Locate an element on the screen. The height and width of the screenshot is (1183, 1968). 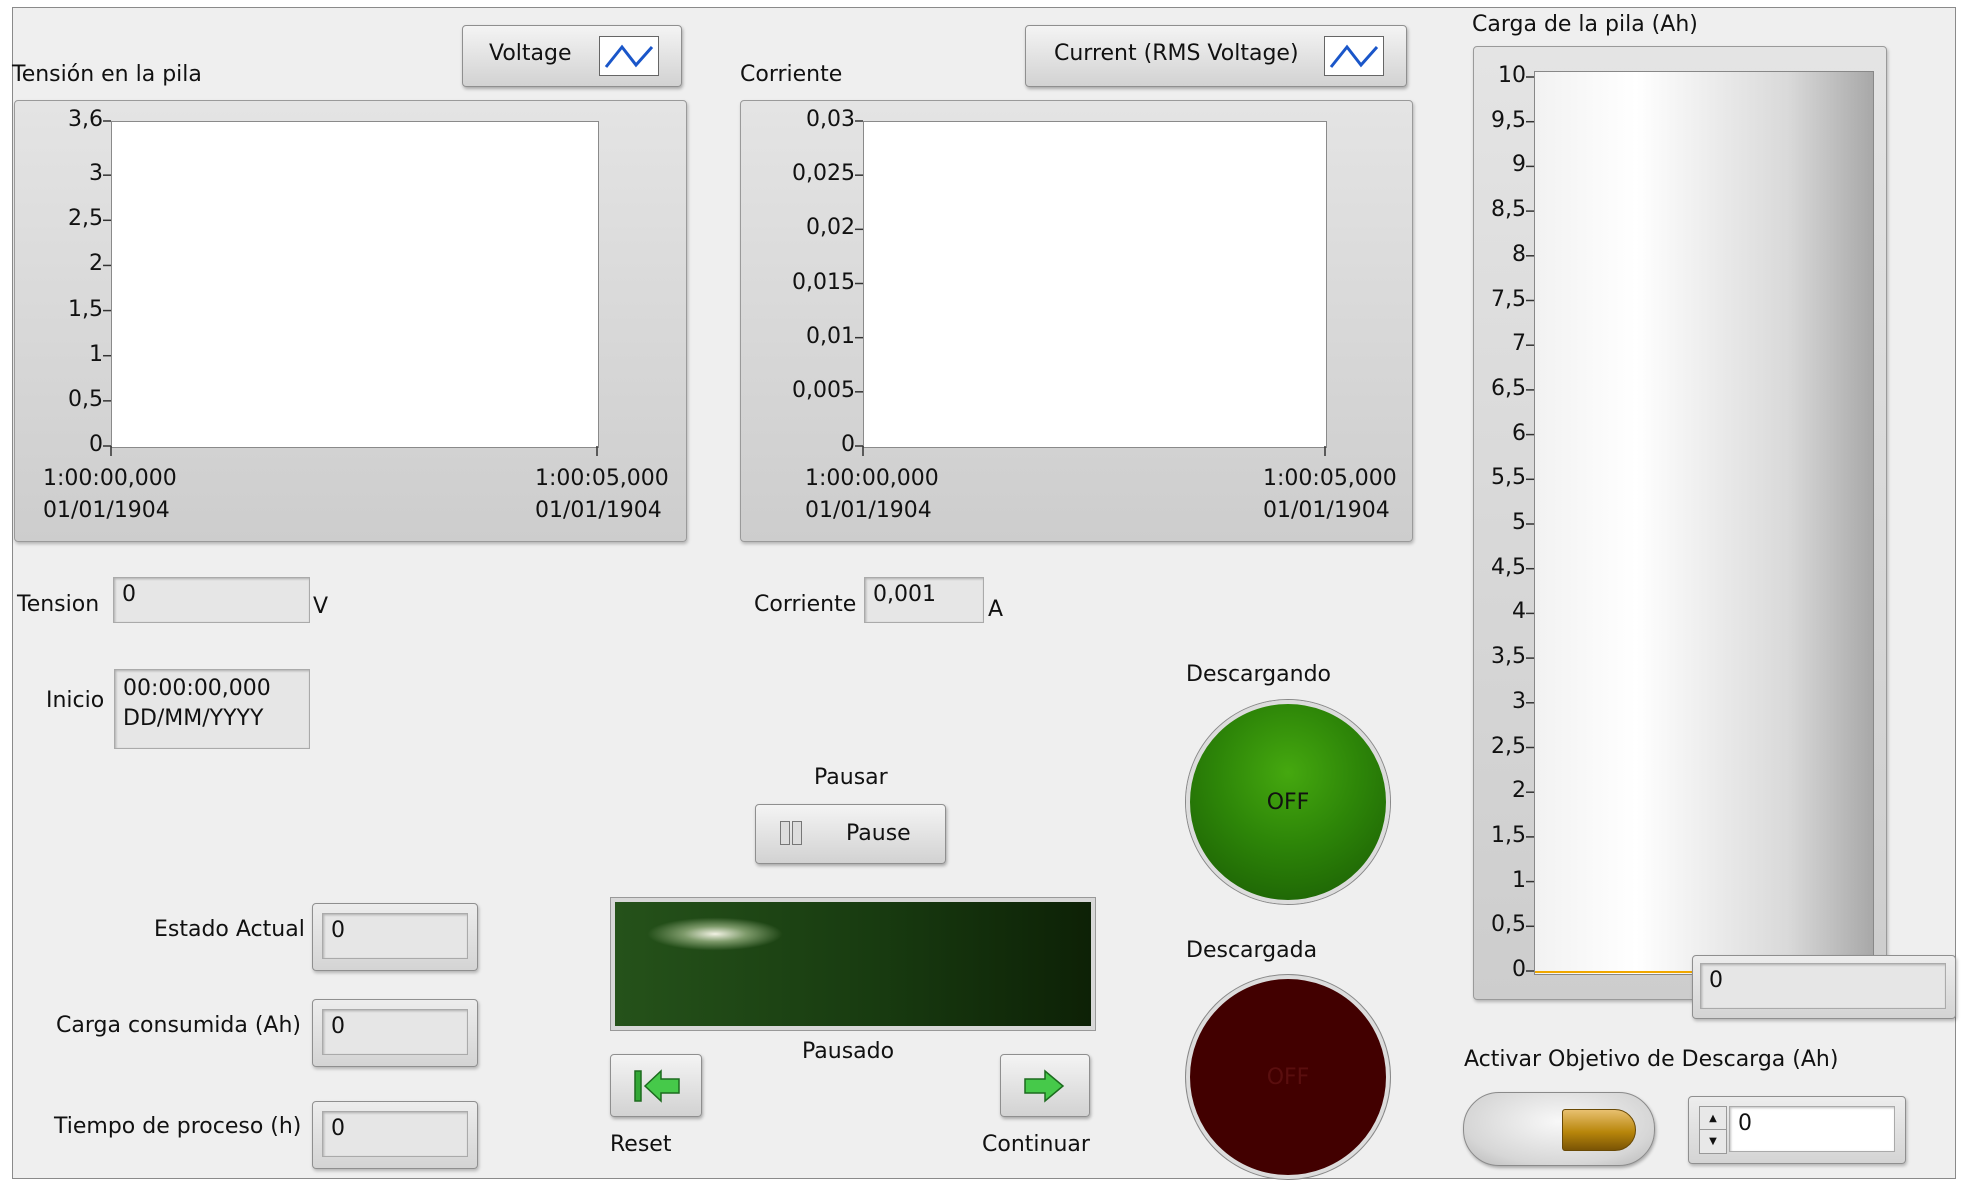
voltage-plot-legend: Voltage is located at coordinates (572, 56).